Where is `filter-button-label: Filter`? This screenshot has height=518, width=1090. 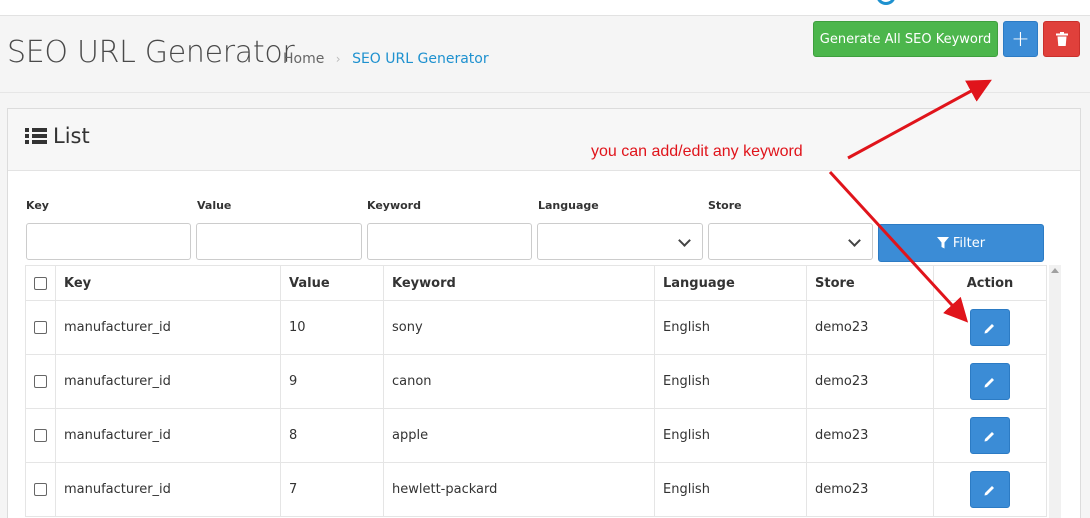 filter-button-label: Filter is located at coordinates (969, 243).